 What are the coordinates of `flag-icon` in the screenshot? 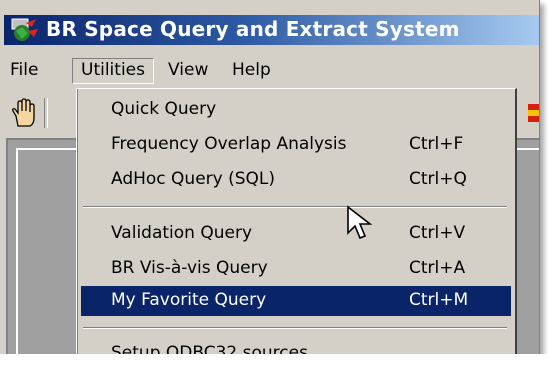 It's located at (533, 113).